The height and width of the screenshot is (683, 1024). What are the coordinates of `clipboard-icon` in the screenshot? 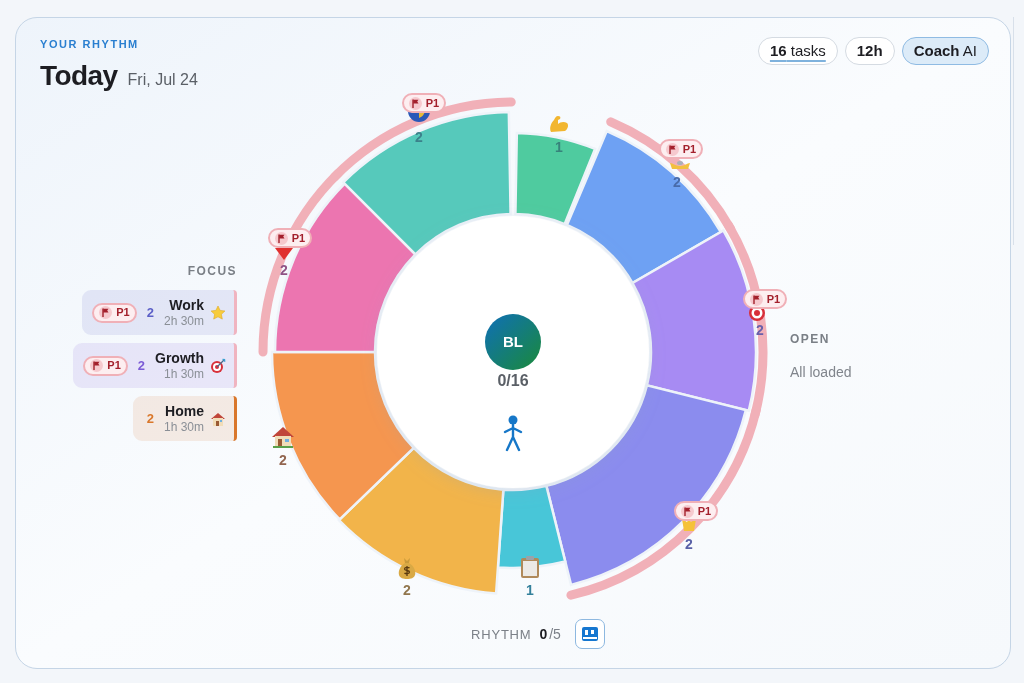 It's located at (530, 567).